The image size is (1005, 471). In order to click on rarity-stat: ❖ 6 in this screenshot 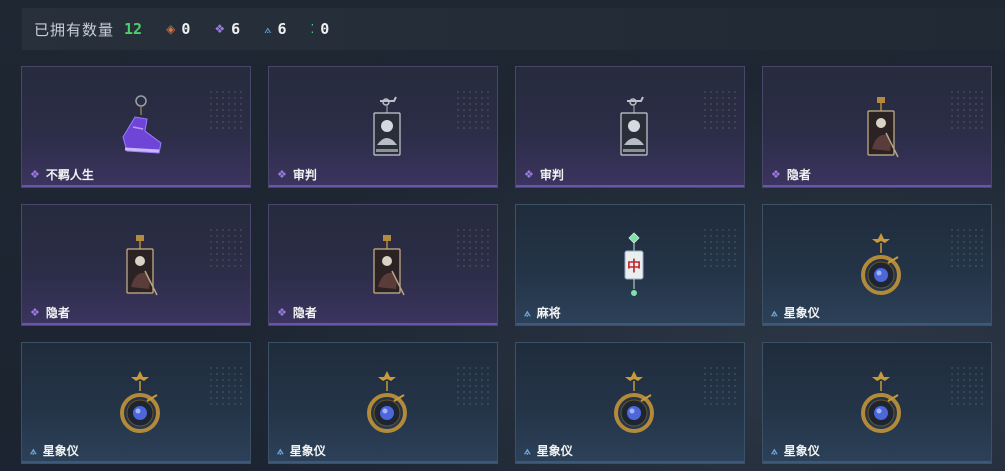, I will do `click(227, 29)`.